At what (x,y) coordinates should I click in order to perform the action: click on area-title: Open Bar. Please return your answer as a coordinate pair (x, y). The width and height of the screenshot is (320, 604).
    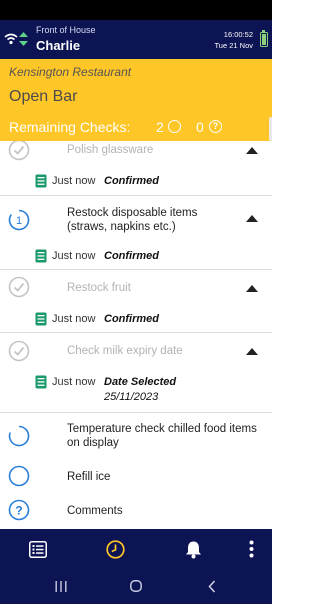
    Looking at the image, I should click on (43, 96).